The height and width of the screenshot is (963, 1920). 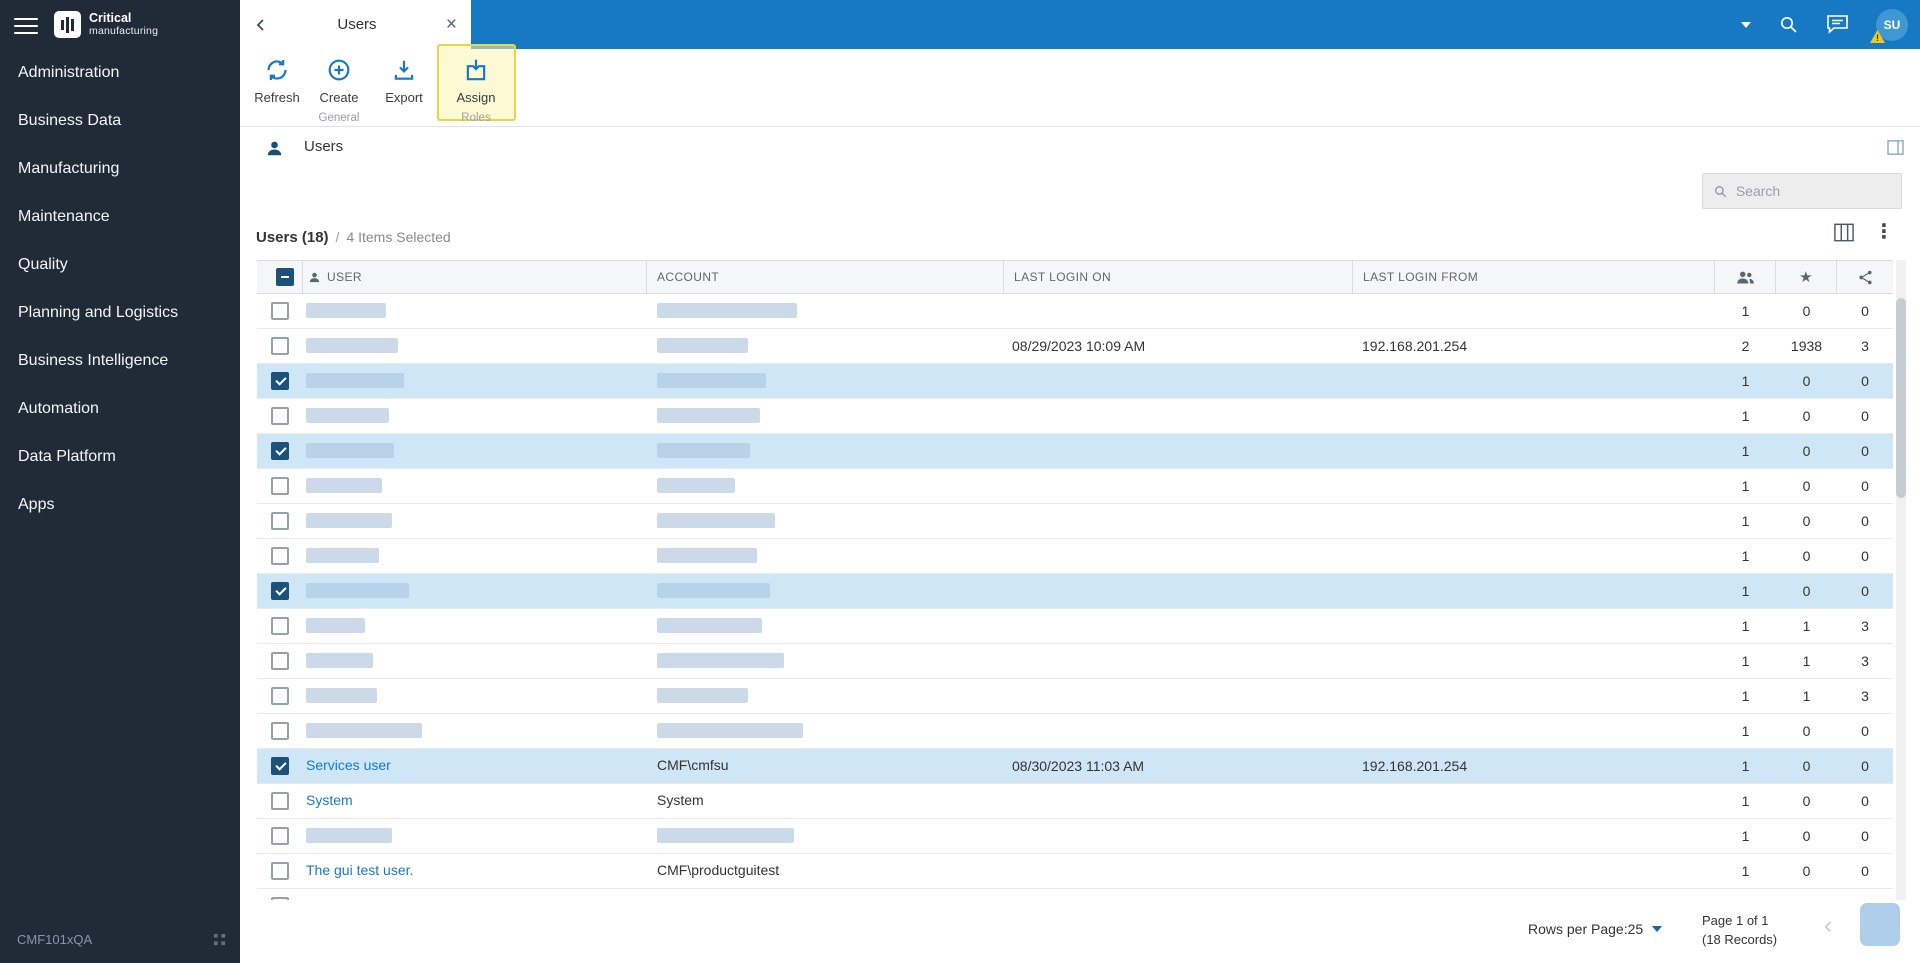 What do you see at coordinates (120, 217) in the screenshot?
I see `sidebar-item-maintenance: Maintenance` at bounding box center [120, 217].